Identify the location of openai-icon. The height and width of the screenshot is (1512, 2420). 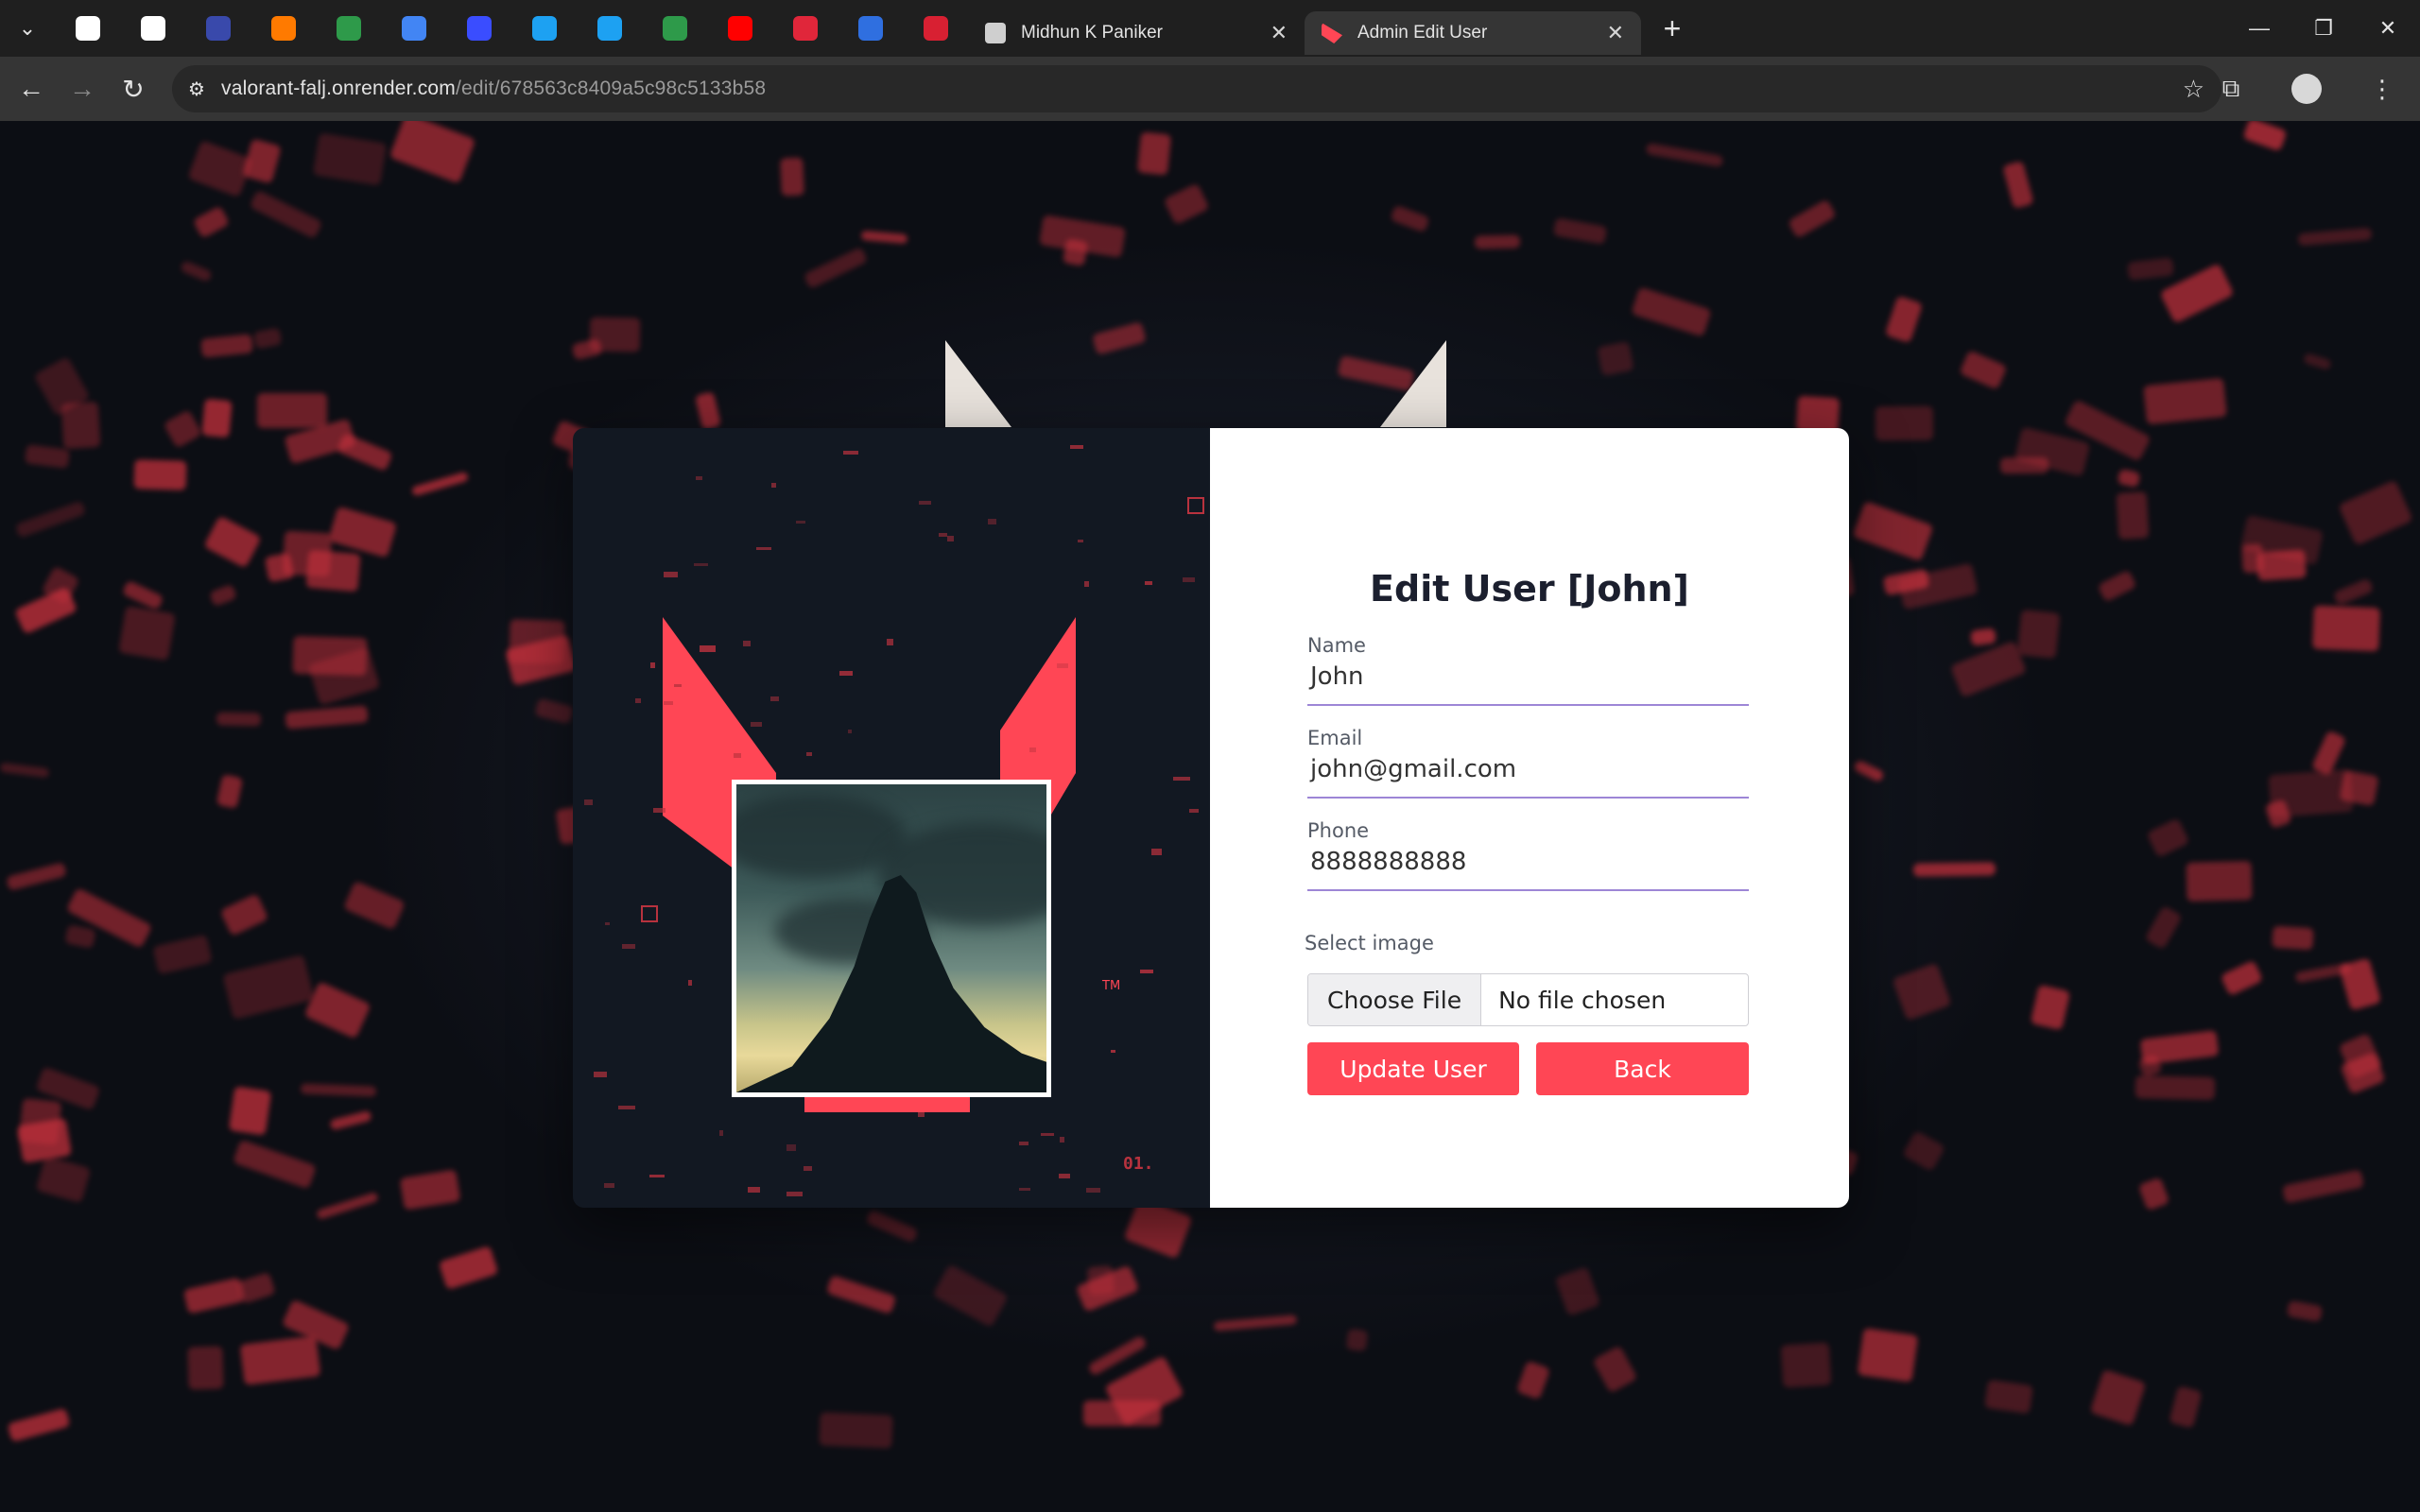
(87, 28).